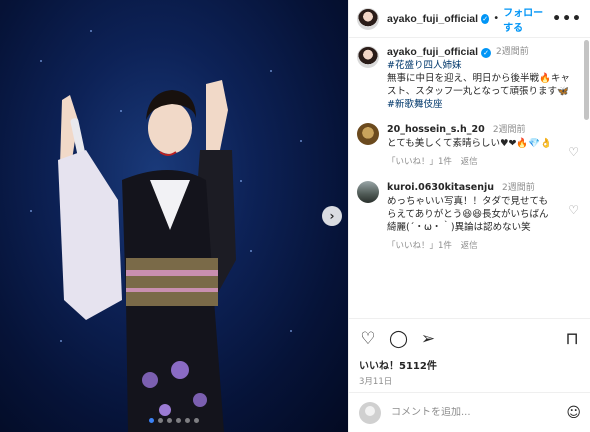 The image size is (590, 432). What do you see at coordinates (470, 364) in the screenshot?
I see `like-count: いいね！5112件` at bounding box center [470, 364].